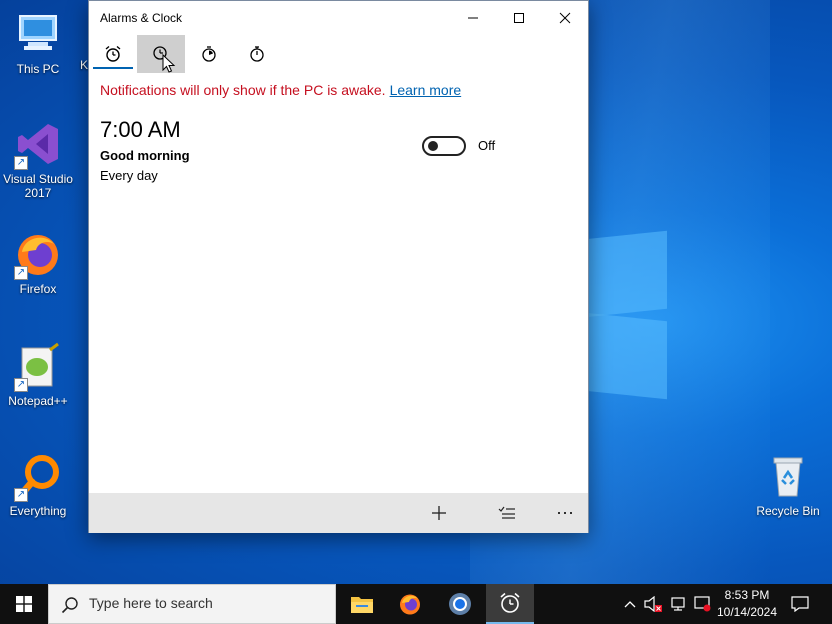  Describe the element at coordinates (169, 63) in the screenshot. I see `mouse-cursor-icon` at that location.